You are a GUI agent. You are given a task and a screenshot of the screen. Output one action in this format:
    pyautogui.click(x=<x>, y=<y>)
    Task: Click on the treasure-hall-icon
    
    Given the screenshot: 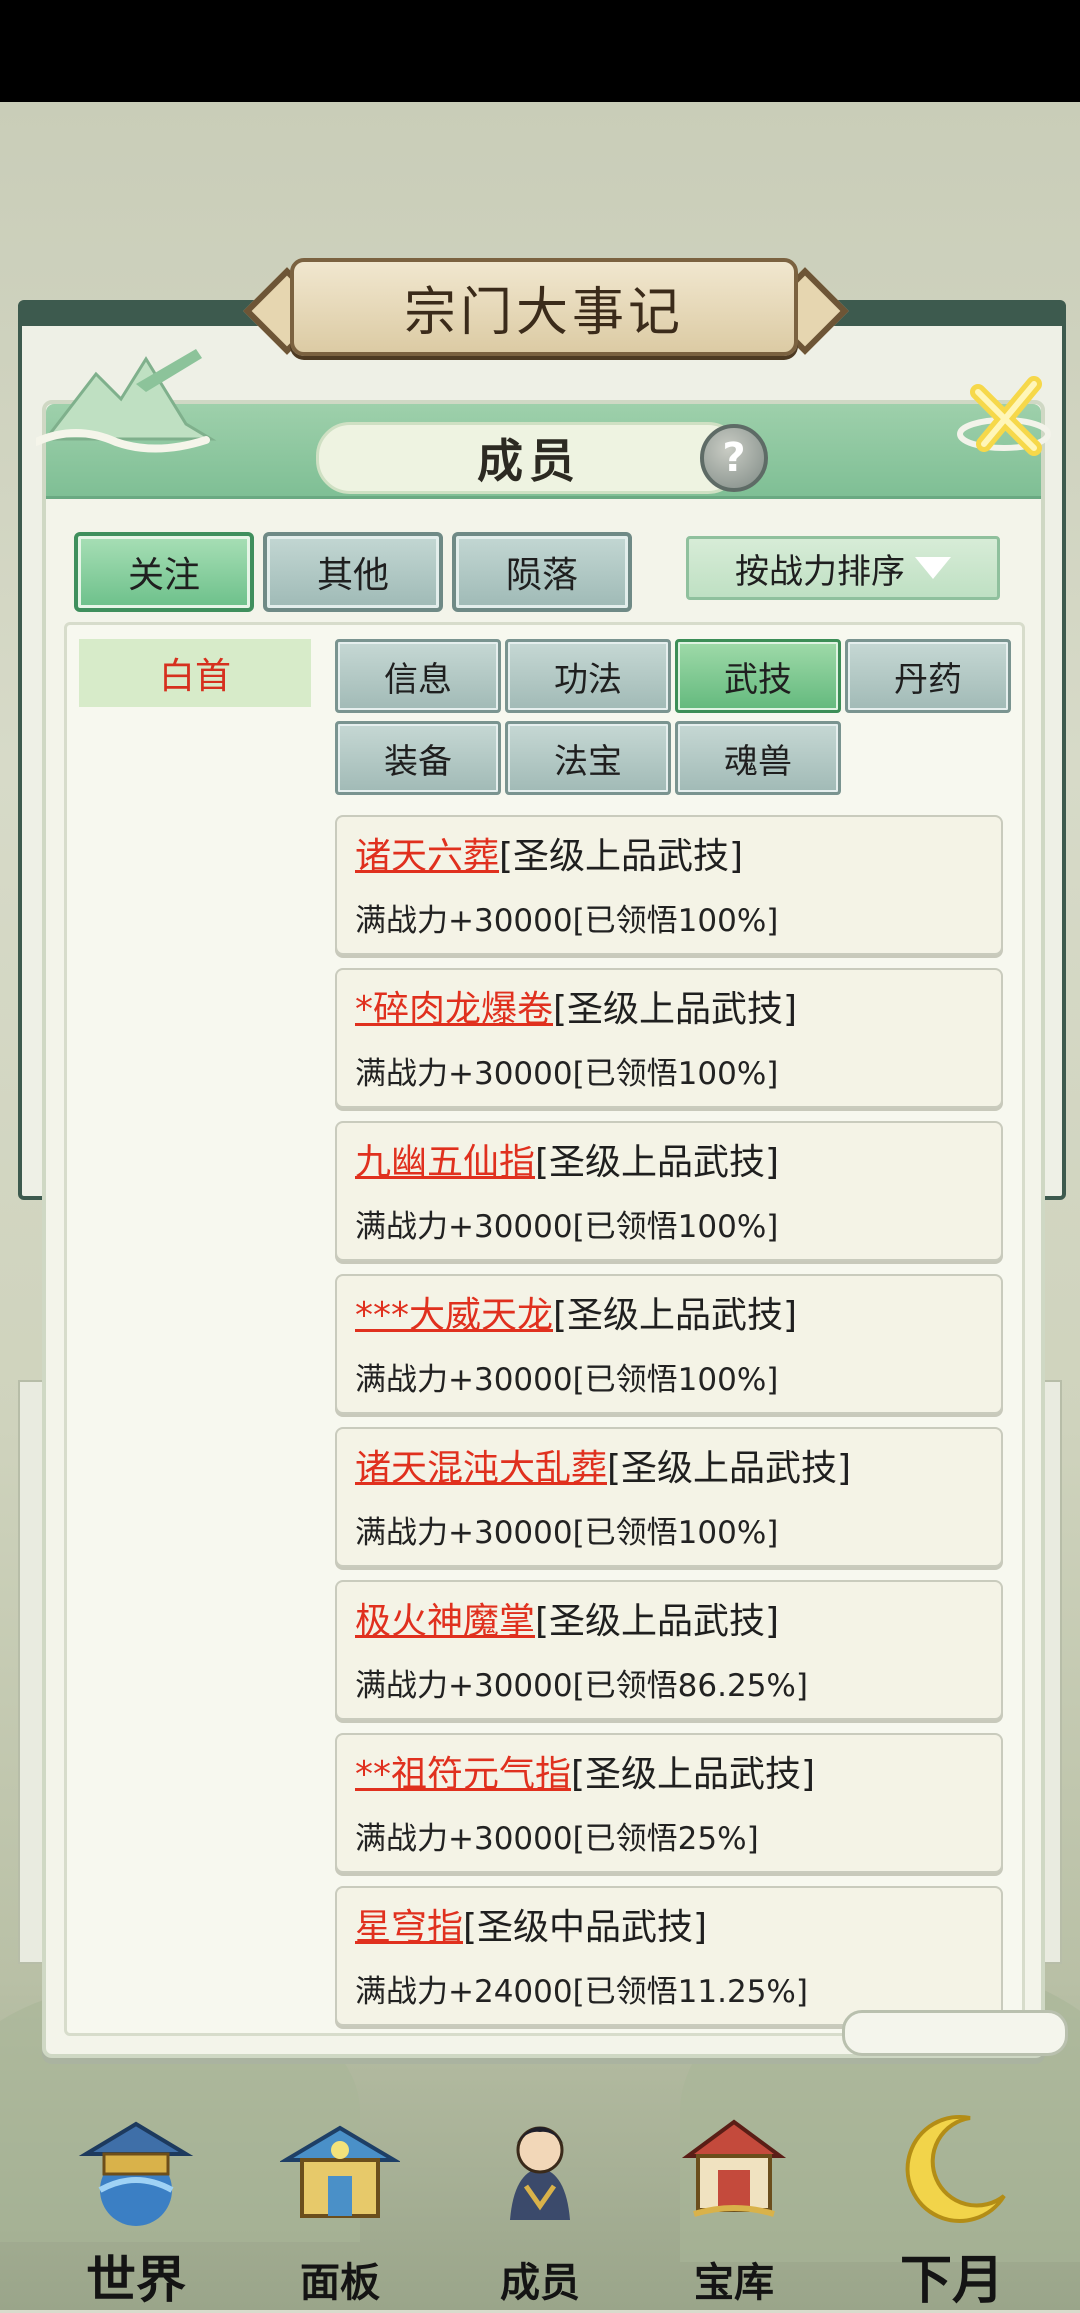 What is the action you would take?
    pyautogui.click(x=734, y=2168)
    